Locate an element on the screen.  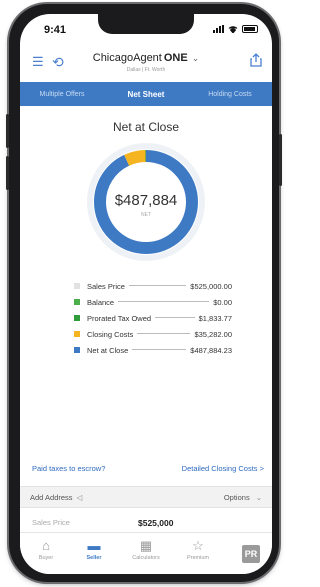
legend-label: Prorated Tax Owed is located at coordinates (119, 318).